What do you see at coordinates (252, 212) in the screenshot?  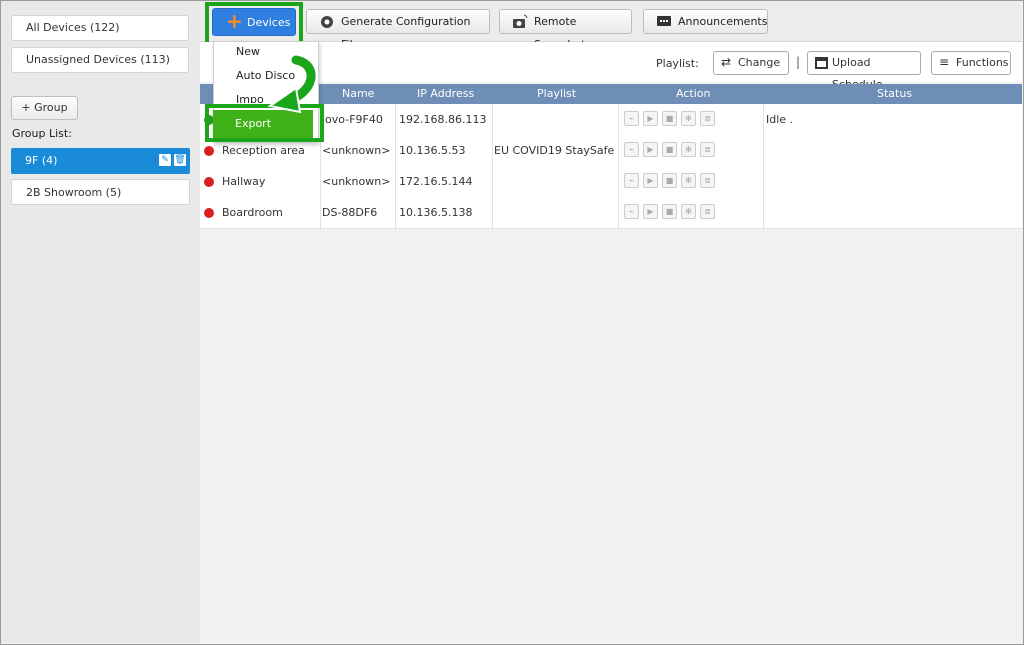 I see `location-cell: Boardroom` at bounding box center [252, 212].